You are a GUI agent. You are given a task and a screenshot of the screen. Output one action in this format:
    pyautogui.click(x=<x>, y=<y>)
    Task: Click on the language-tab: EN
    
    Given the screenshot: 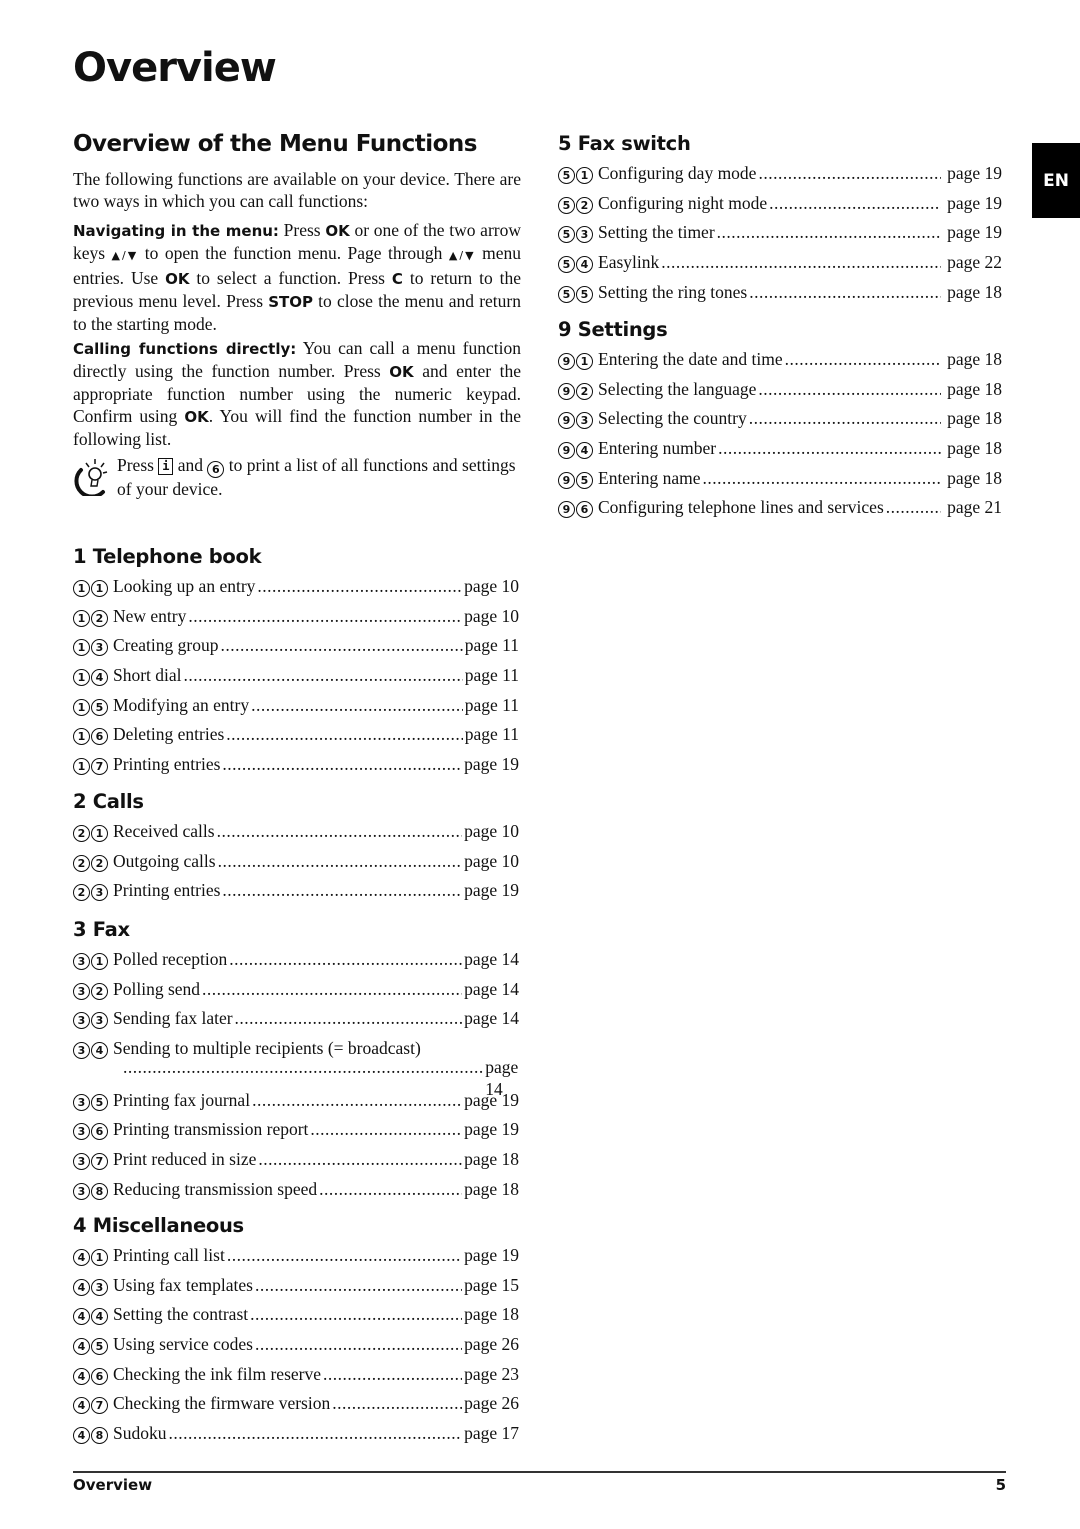 What is the action you would take?
    pyautogui.click(x=1056, y=180)
    